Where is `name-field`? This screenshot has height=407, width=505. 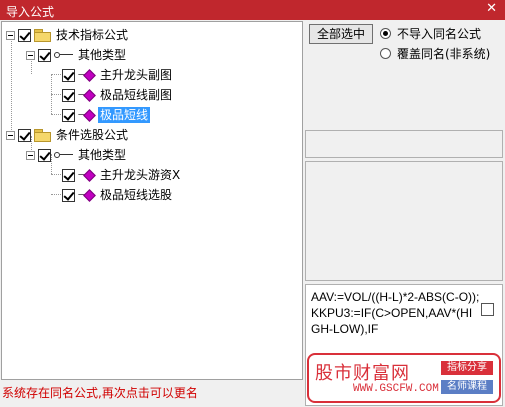
name-field is located at coordinates (404, 144).